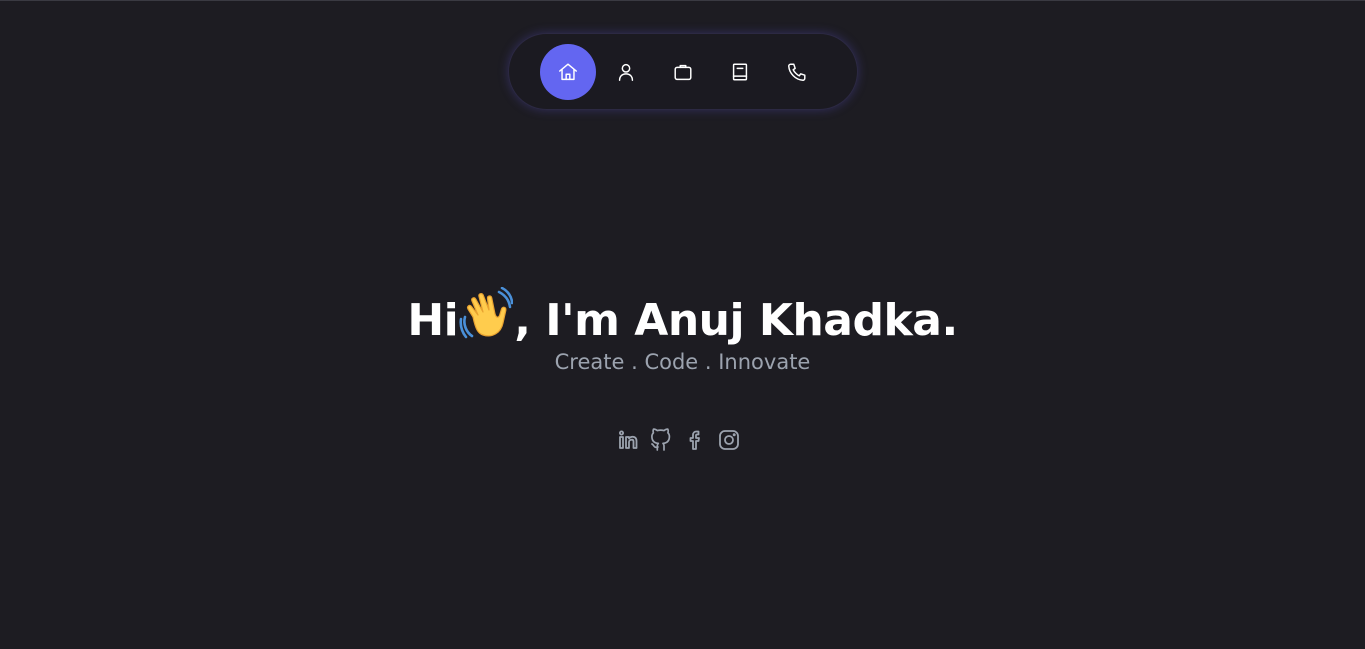  I want to click on phone-icon, so click(797, 72).